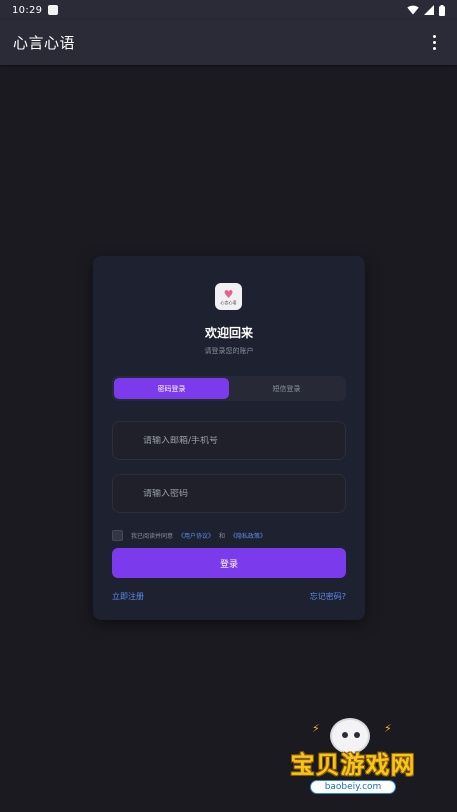 Image resolution: width=457 pixels, height=812 pixels. What do you see at coordinates (429, 10) in the screenshot?
I see `signal-icon` at bounding box center [429, 10].